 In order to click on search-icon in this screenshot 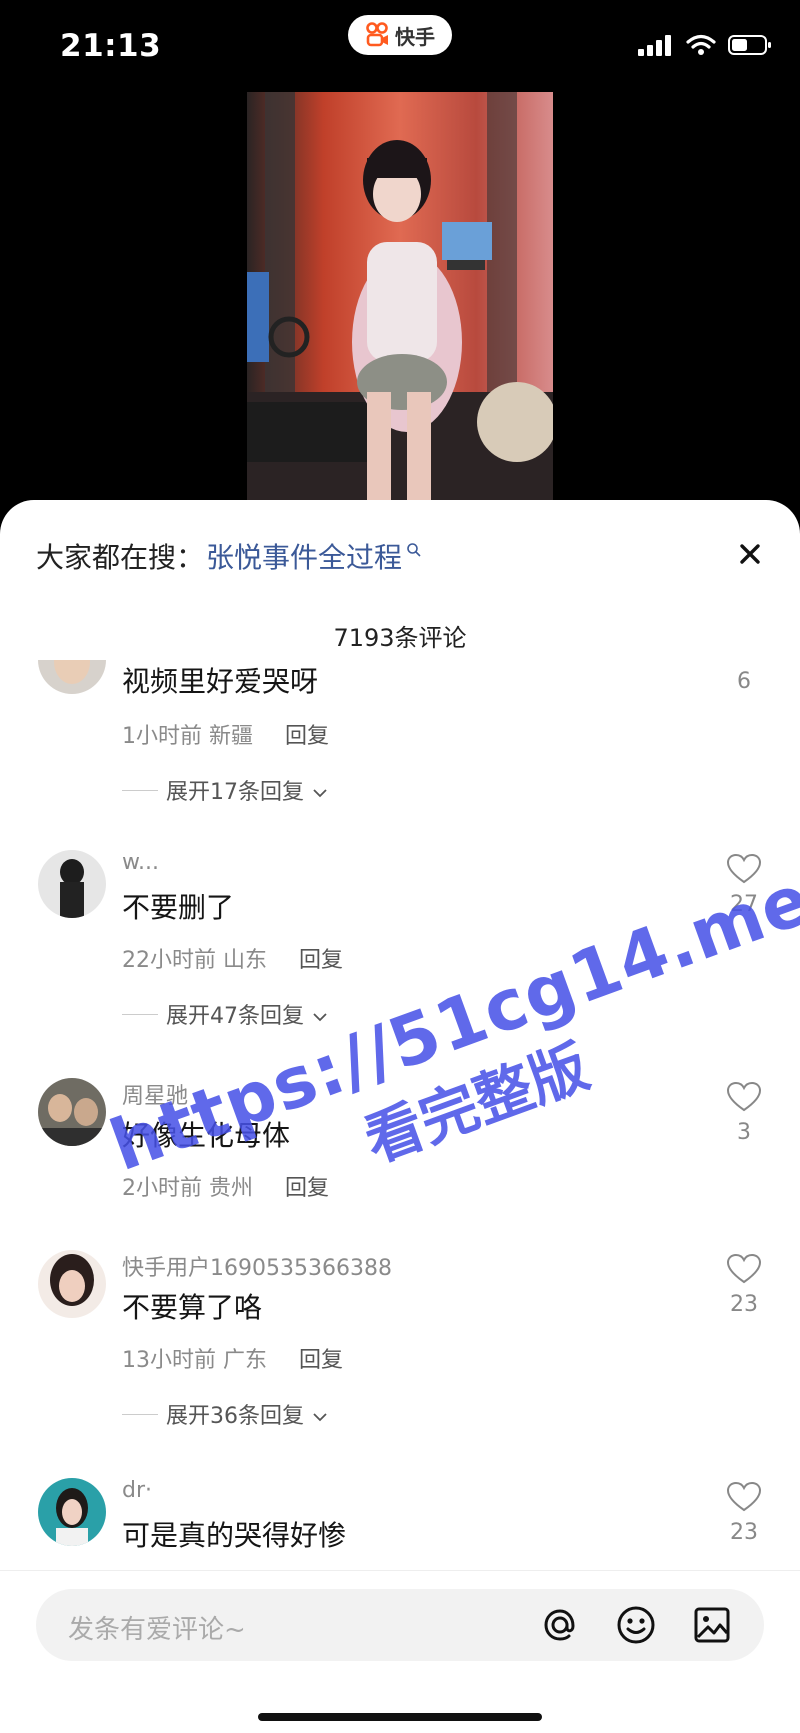, I will do `click(414, 550)`.